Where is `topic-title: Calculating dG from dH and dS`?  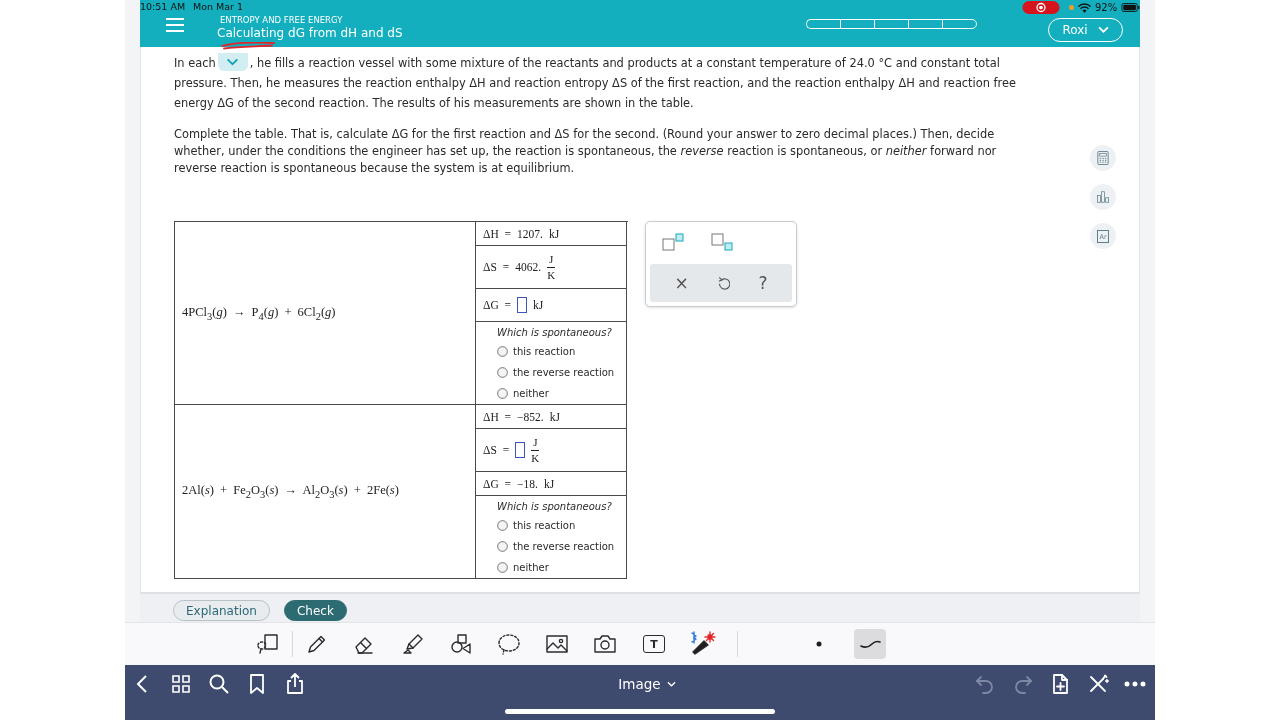
topic-title: Calculating dG from dH and dS is located at coordinates (310, 33).